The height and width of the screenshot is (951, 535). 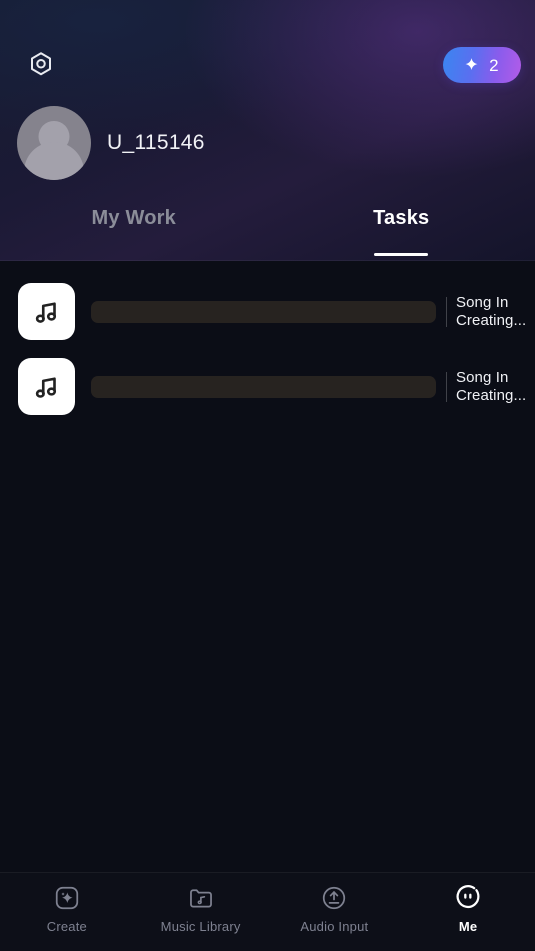 I want to click on nav-label-me: Me, so click(x=468, y=926).